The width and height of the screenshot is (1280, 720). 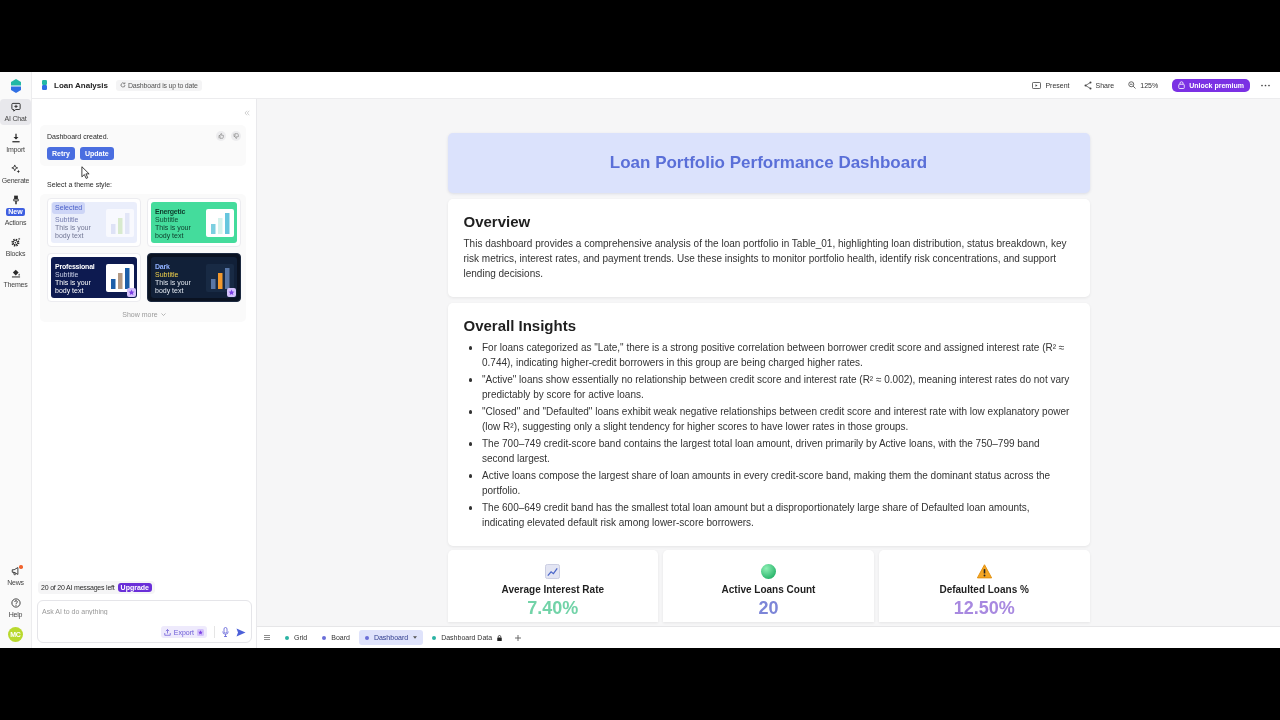 What do you see at coordinates (15, 603) in the screenshot?
I see `help-icon` at bounding box center [15, 603].